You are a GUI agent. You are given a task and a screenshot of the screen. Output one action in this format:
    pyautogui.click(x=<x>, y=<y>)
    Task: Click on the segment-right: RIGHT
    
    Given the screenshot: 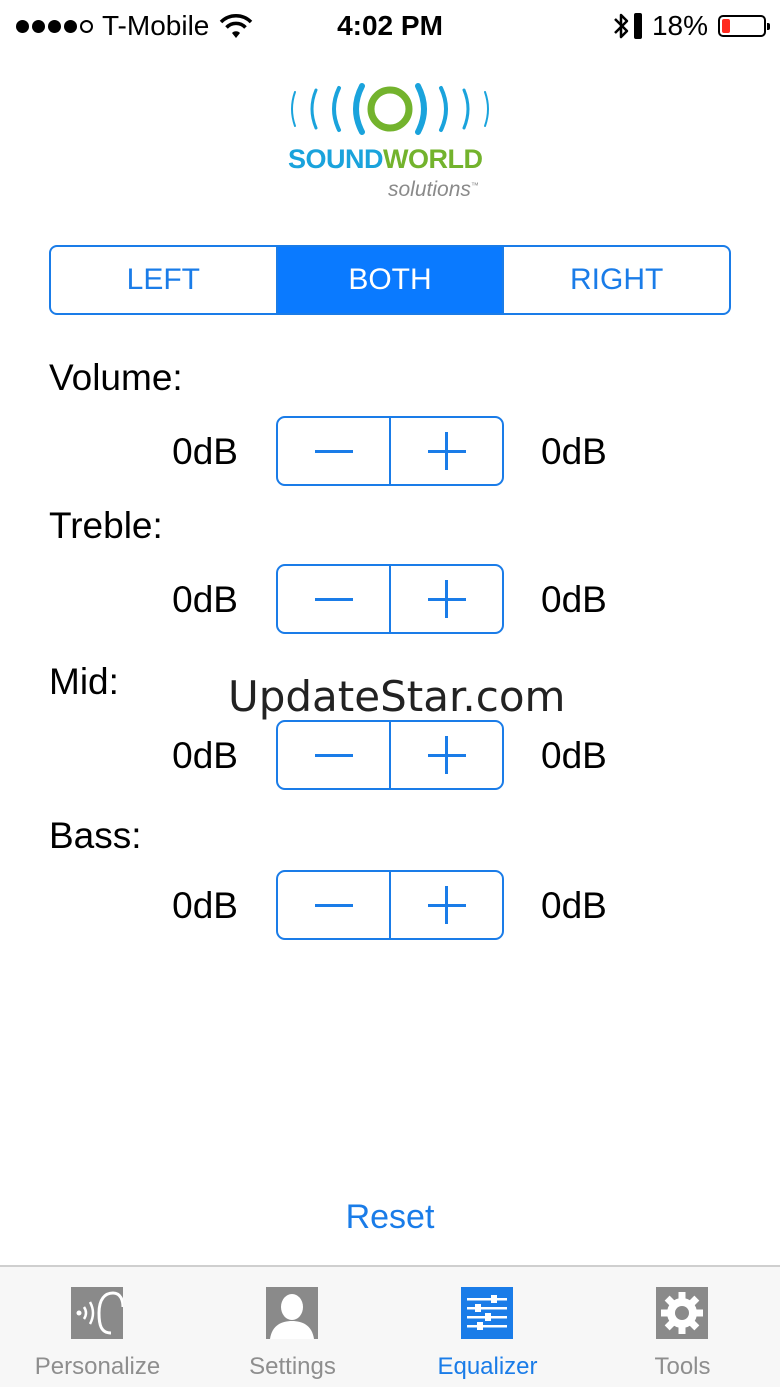 What is the action you would take?
    pyautogui.click(x=615, y=280)
    